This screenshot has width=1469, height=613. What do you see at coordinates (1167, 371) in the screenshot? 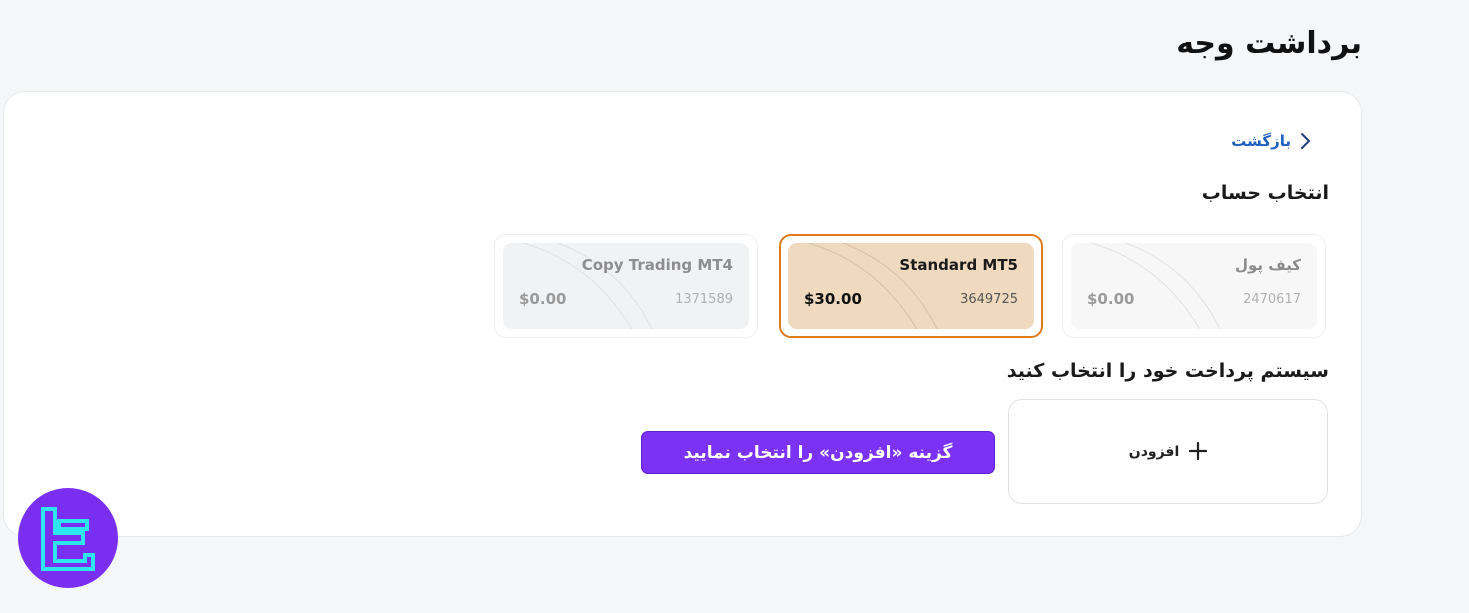
I see `select-payment-title: سیستم پرداخت خود را انتخاب کنید` at bounding box center [1167, 371].